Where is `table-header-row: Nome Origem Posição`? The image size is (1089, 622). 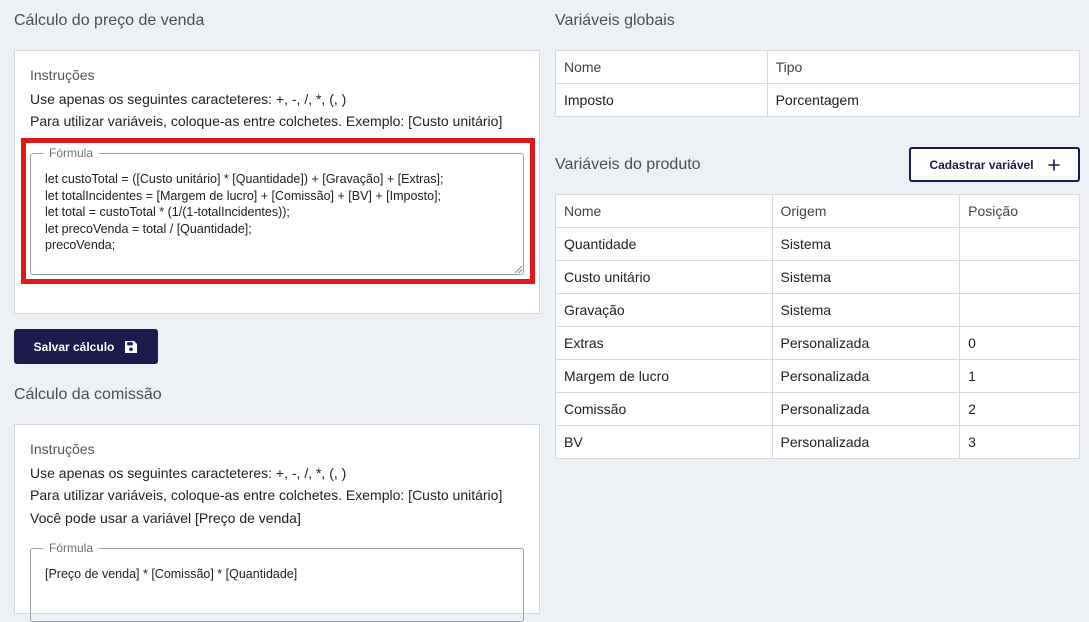
table-header-row: Nome Origem Posição is located at coordinates (817, 211).